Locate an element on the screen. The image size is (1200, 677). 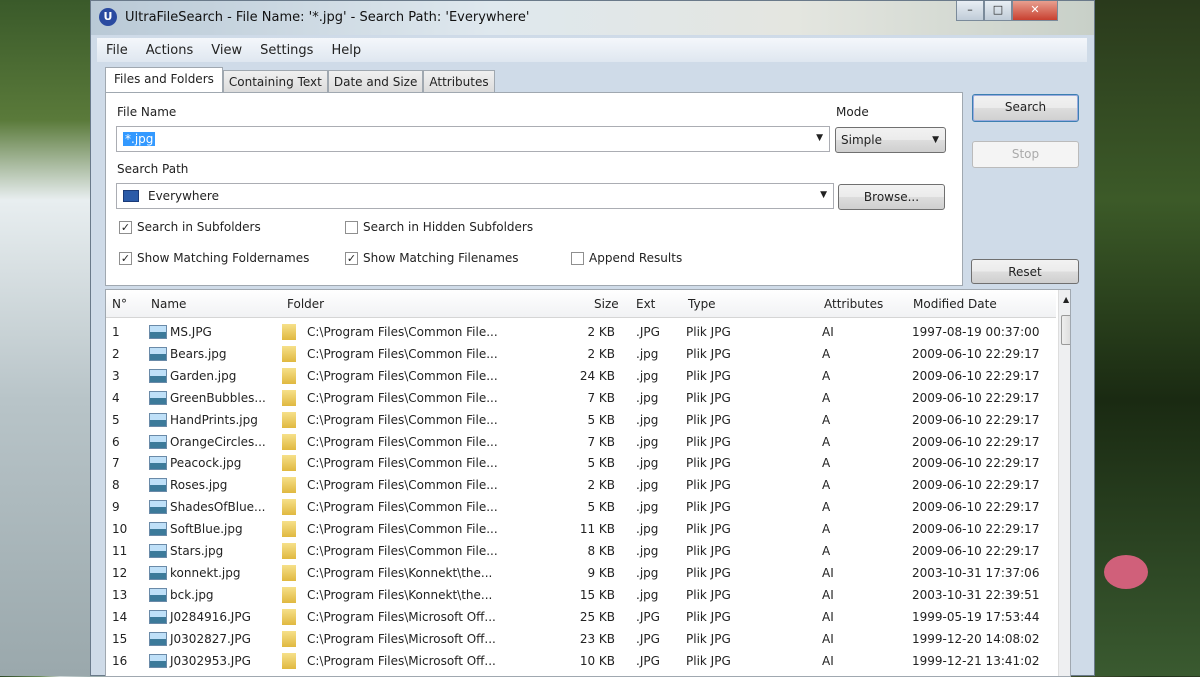
tab-attributes: Attributes is located at coordinates (459, 81).